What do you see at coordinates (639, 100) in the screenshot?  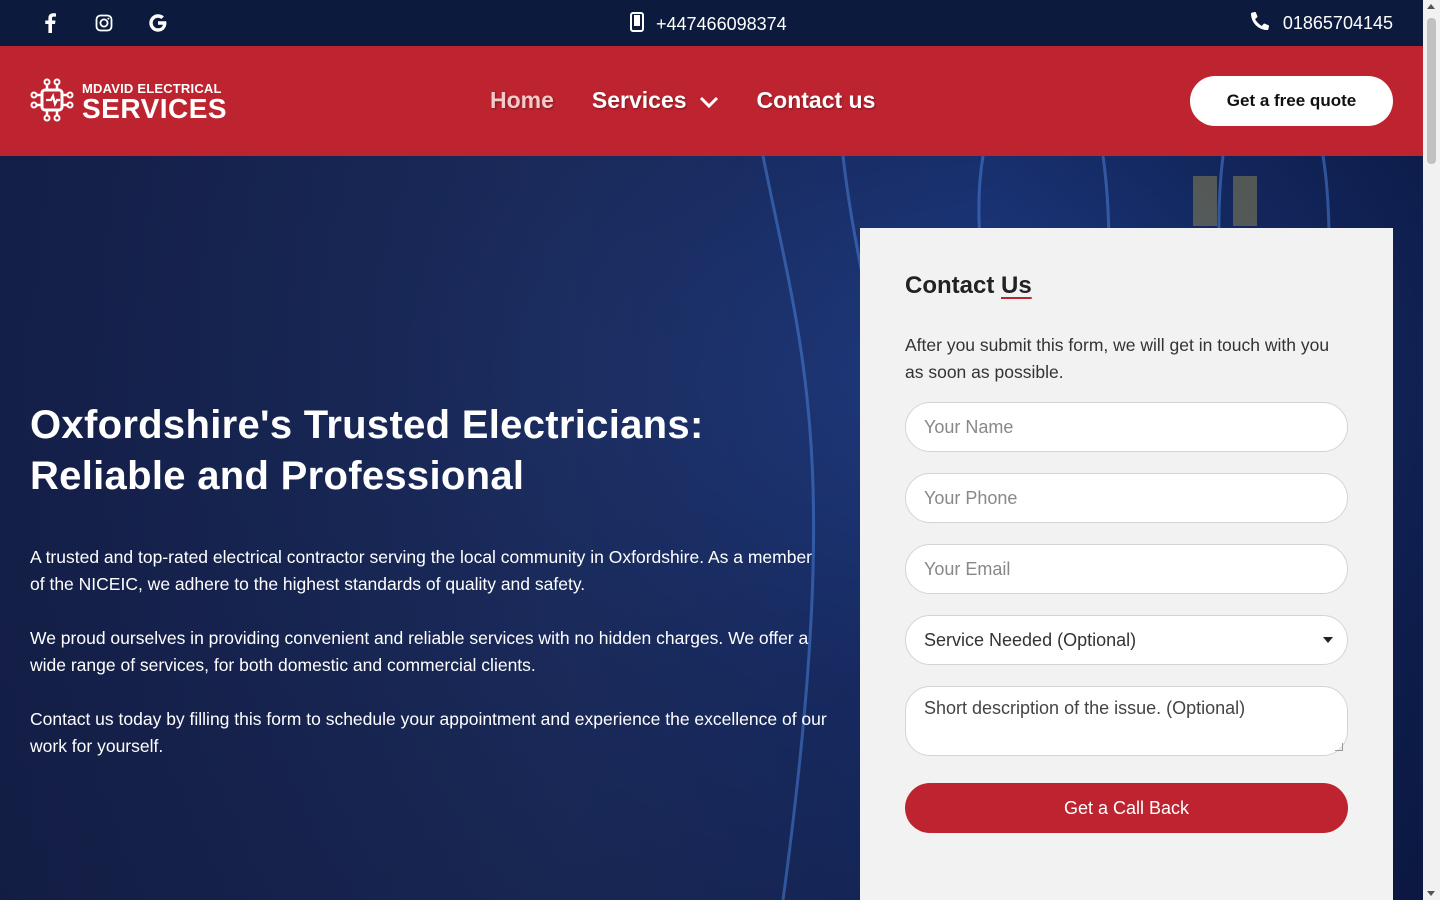 I see `nav-services-label: Services` at bounding box center [639, 100].